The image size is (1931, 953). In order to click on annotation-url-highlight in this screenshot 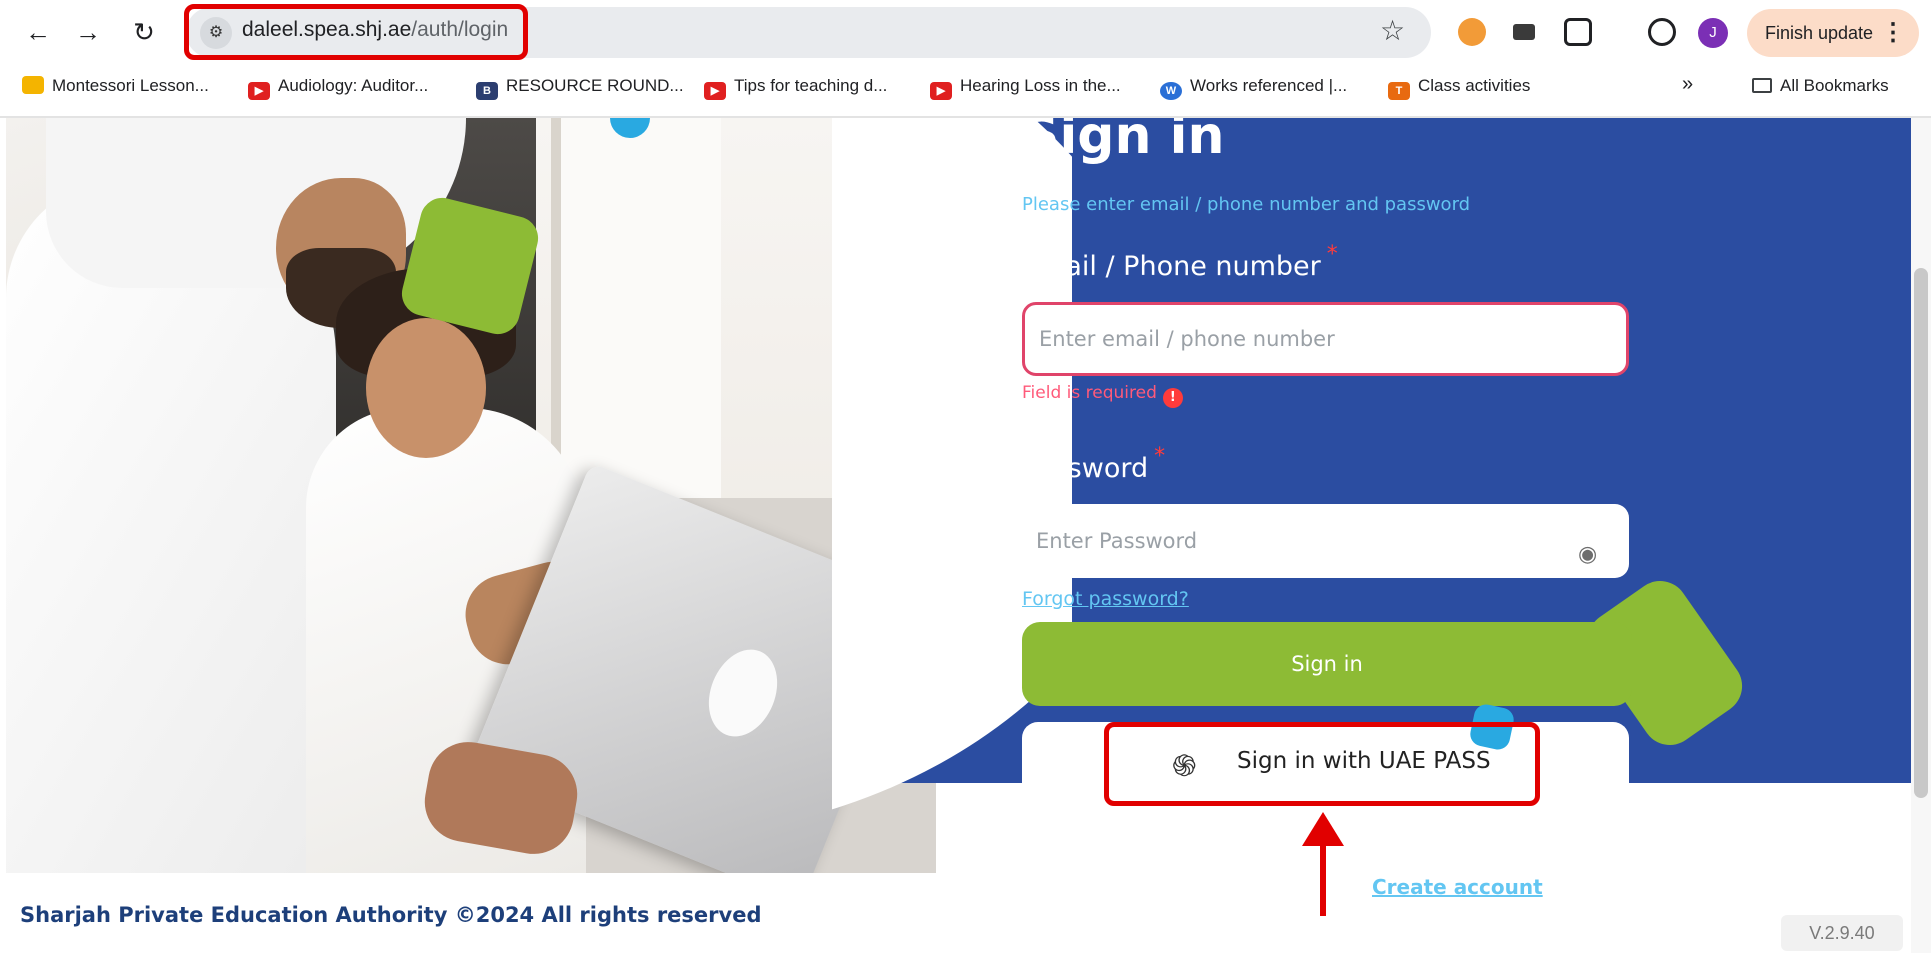, I will do `click(356, 32)`.